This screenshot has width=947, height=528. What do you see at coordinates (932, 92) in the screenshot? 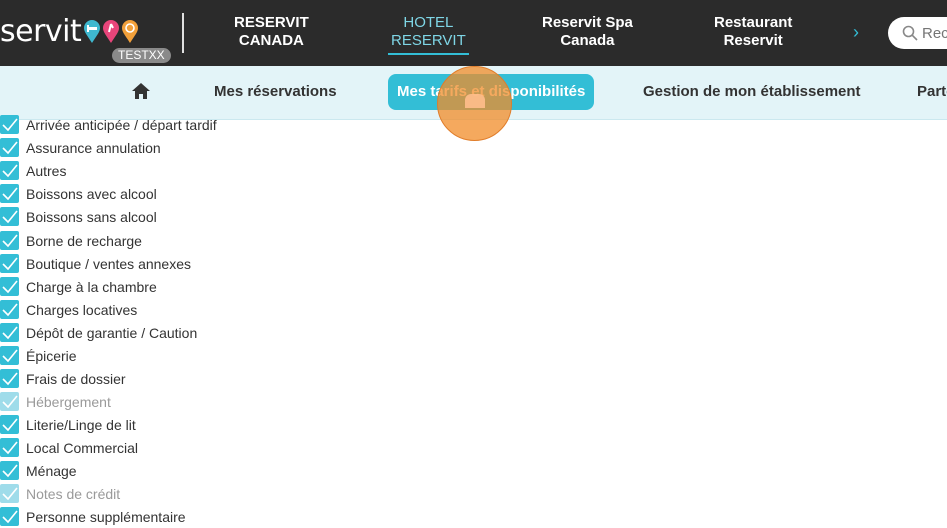
I see `nav-partenaires: Parte` at bounding box center [932, 92].